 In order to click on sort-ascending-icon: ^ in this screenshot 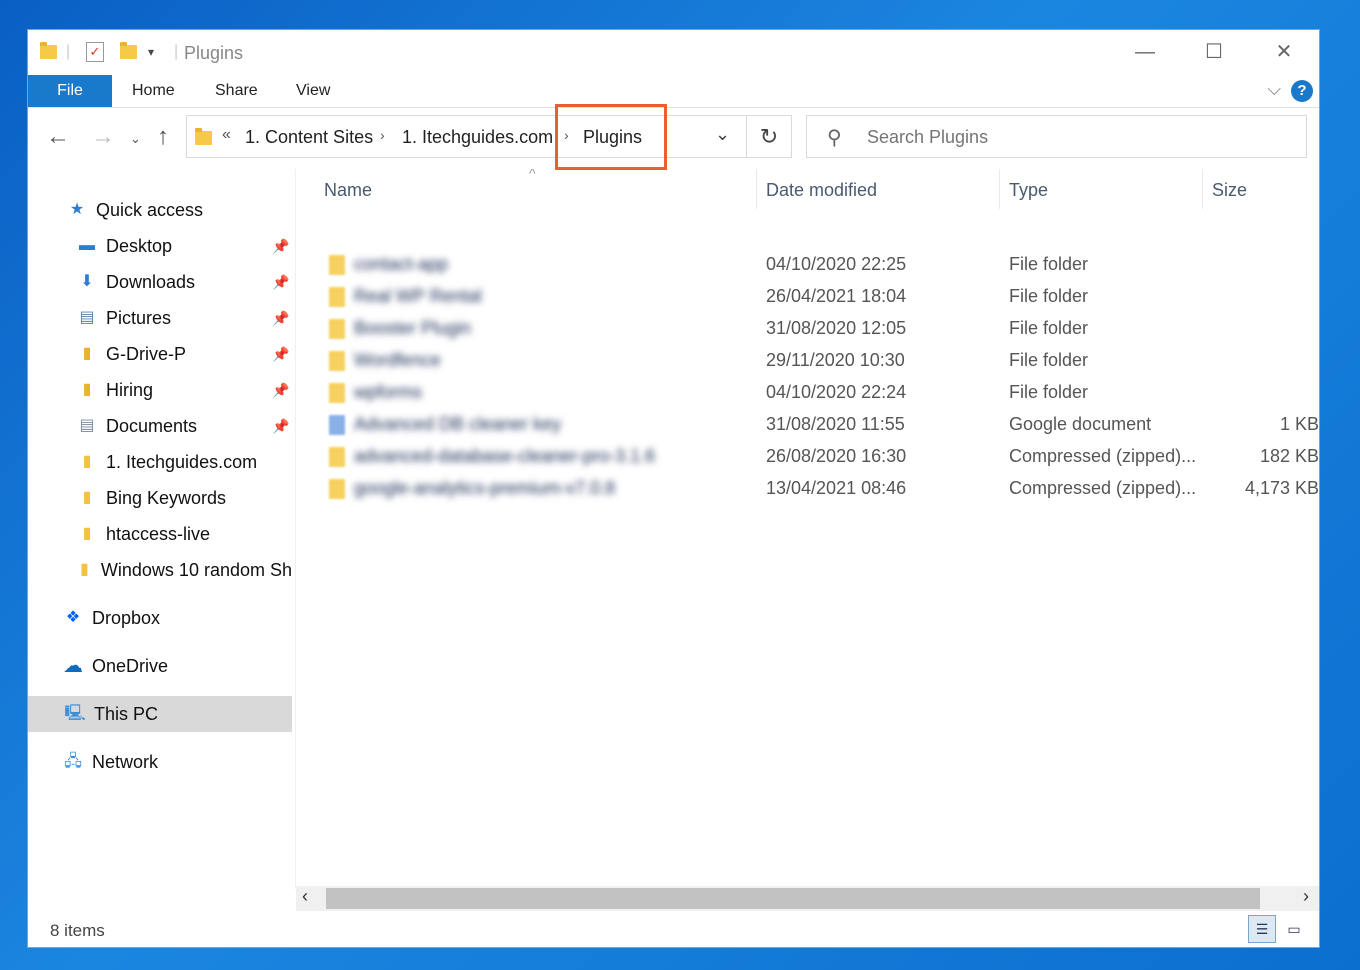, I will do `click(532, 175)`.